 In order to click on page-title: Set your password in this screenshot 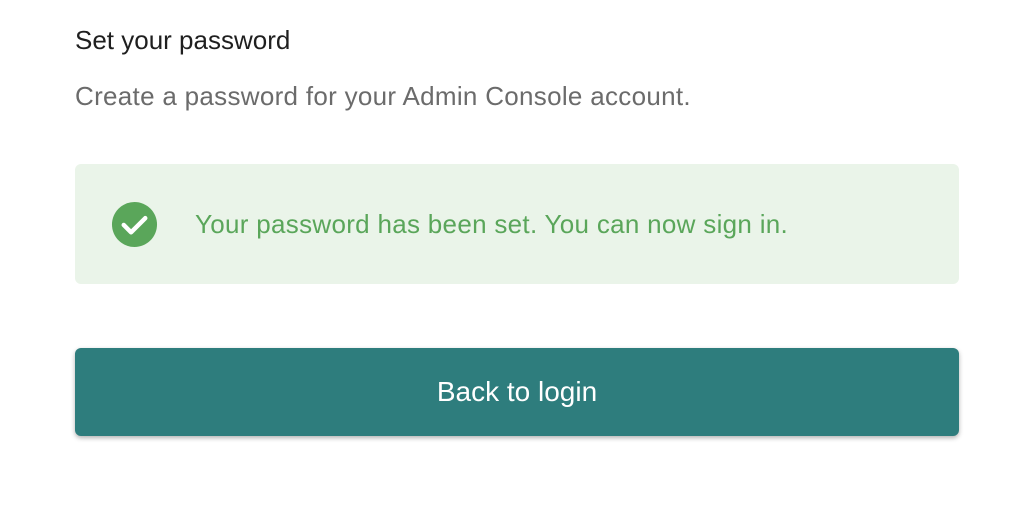, I will do `click(183, 40)`.